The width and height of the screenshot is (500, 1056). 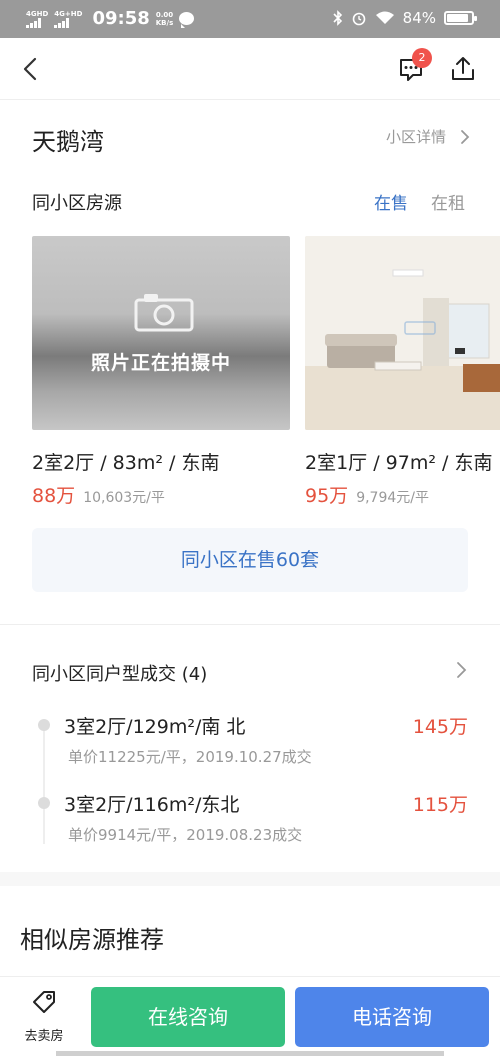 I want to click on deal-price: 145万, so click(x=440, y=727).